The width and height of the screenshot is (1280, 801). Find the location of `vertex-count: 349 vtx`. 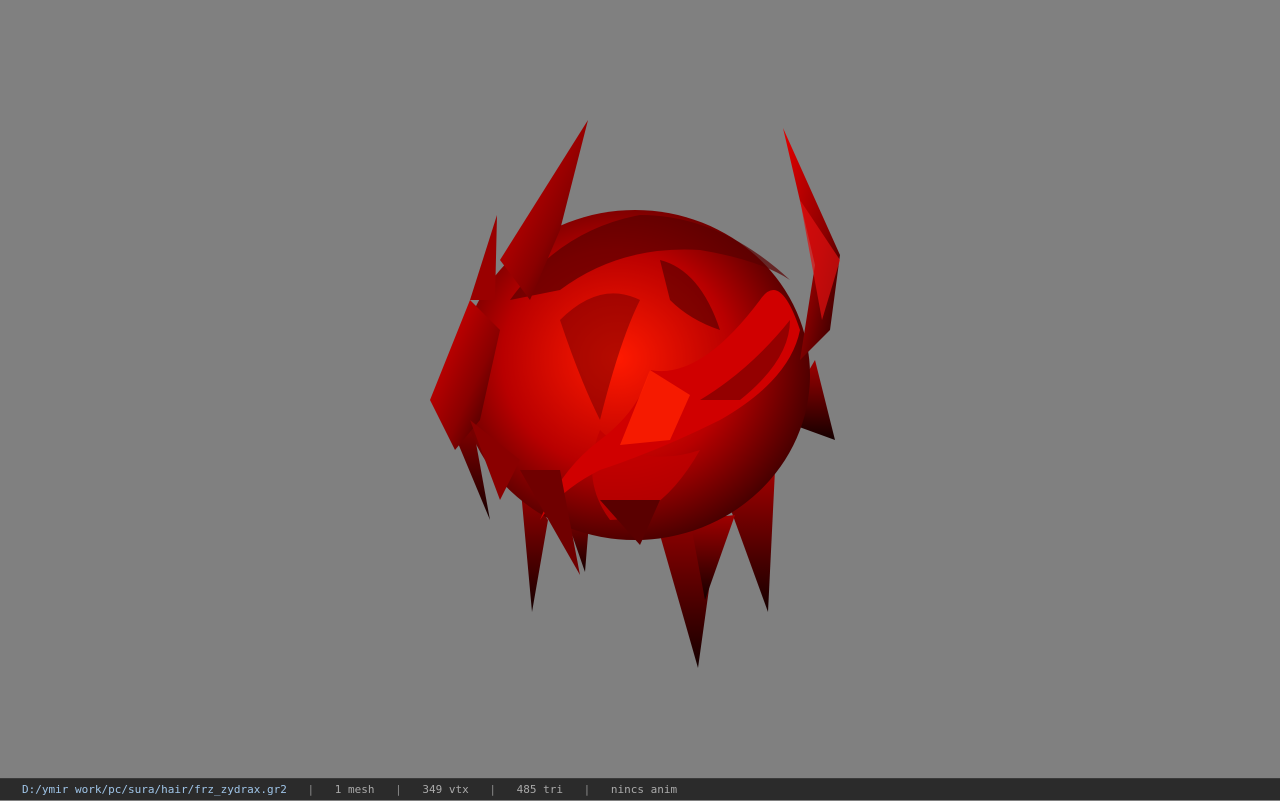

vertex-count: 349 vtx is located at coordinates (445, 789).